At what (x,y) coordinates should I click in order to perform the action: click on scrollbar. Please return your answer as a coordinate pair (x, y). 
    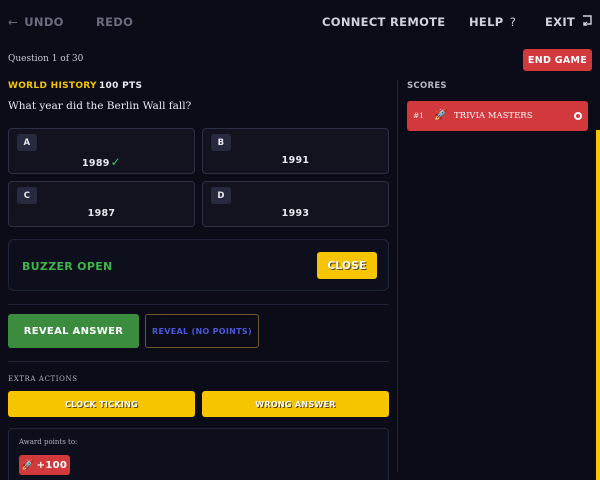
    Looking at the image, I should click on (598, 305).